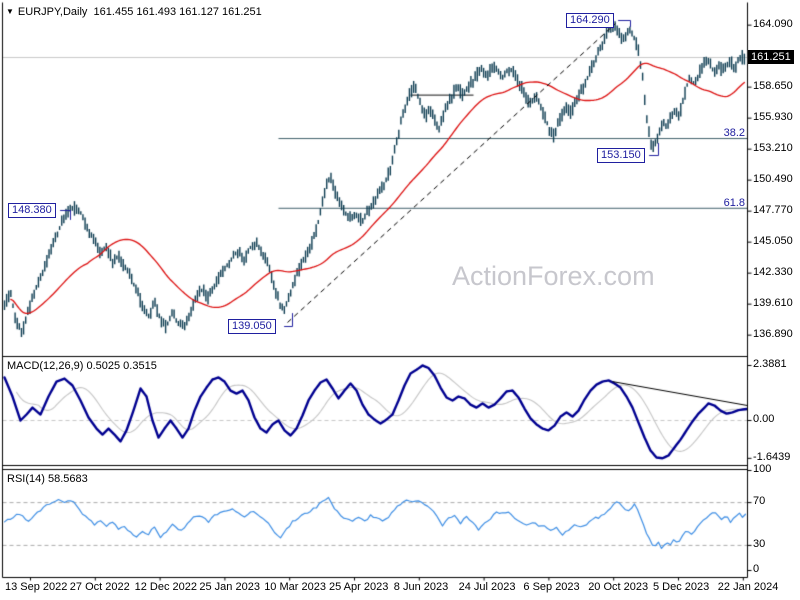 This screenshot has height=600, width=800. What do you see at coordinates (36, 587) in the screenshot?
I see `date-axis-label: 13 Sep 2022` at bounding box center [36, 587].